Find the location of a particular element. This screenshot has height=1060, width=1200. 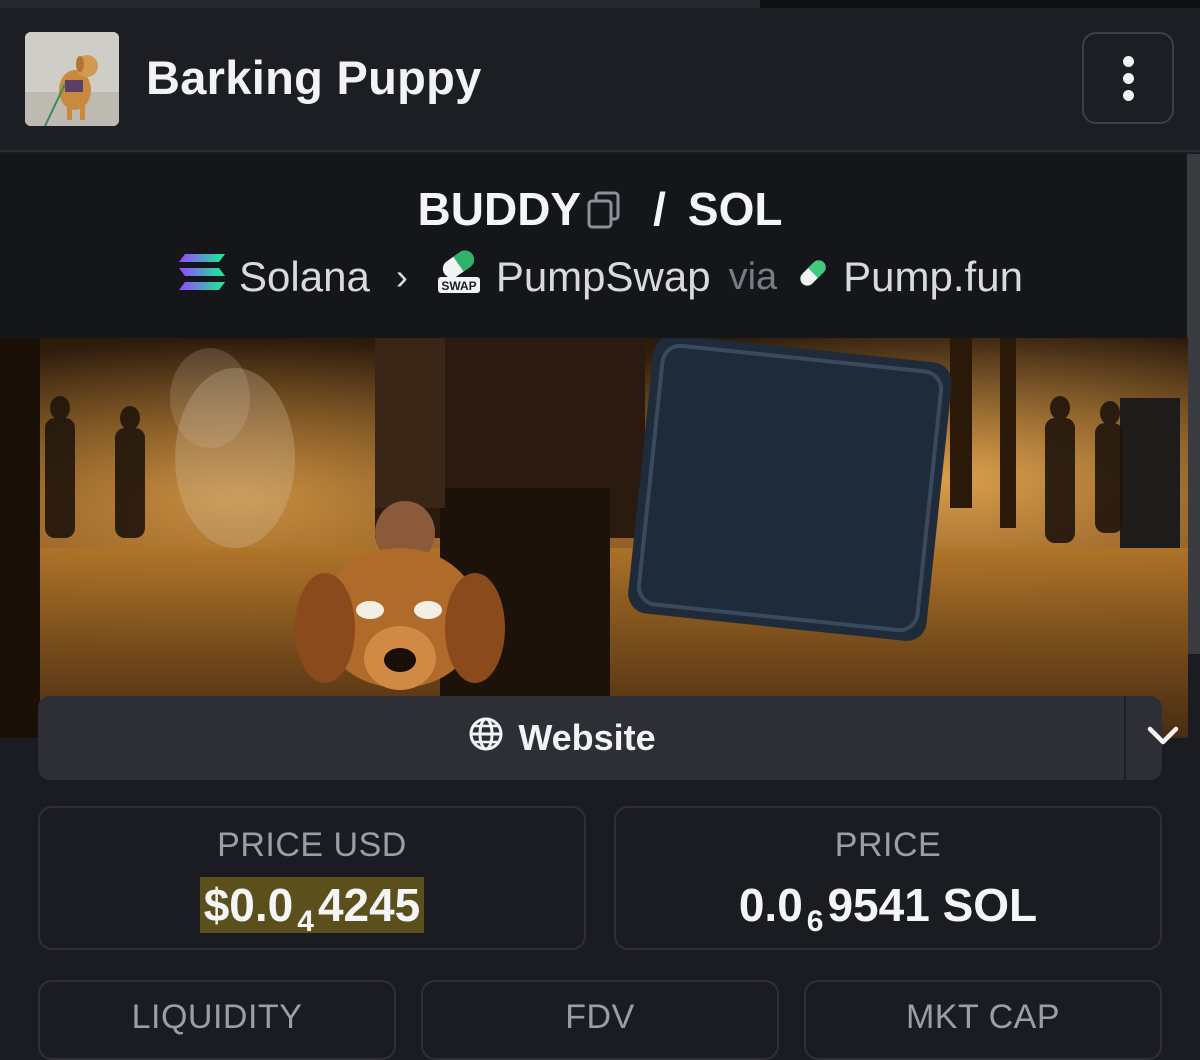

price-native-card: PRICE 0.0 69541 SOL is located at coordinates (888, 878).